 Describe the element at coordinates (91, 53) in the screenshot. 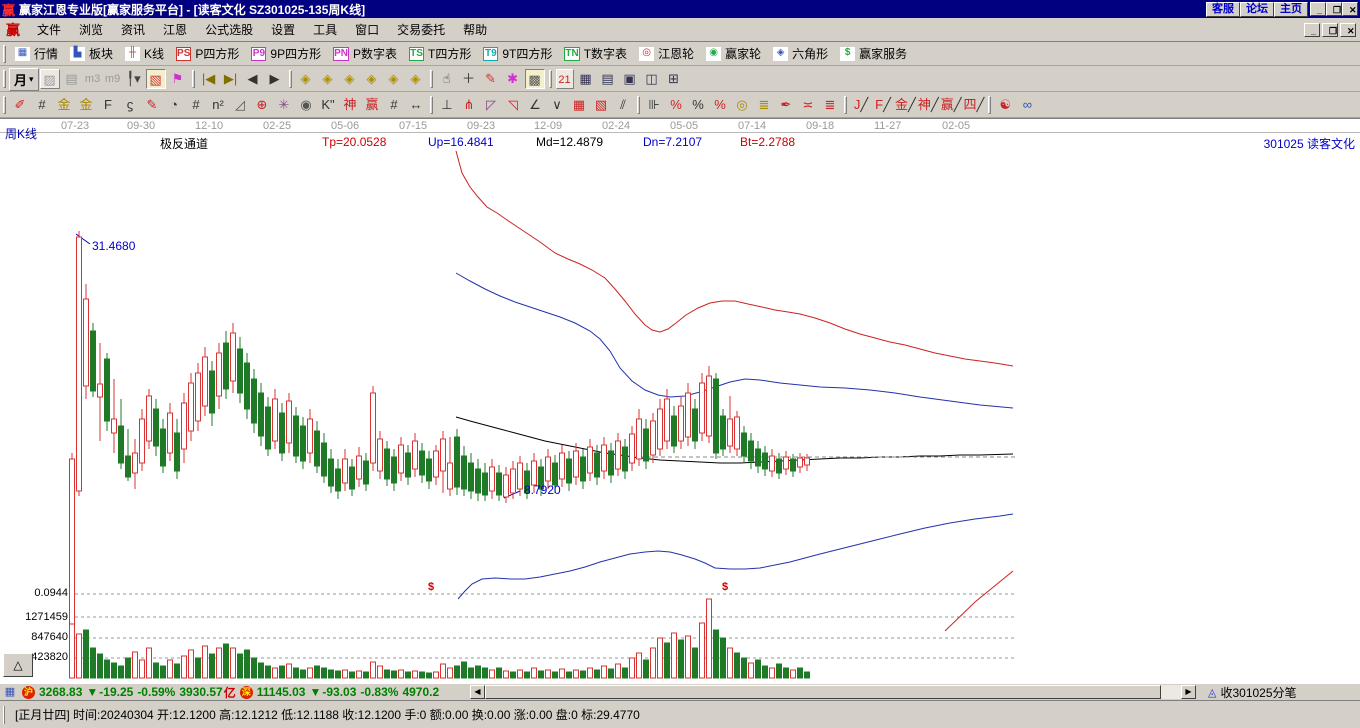

I see `toolbar-sectors-button: ▙ 板块` at that location.